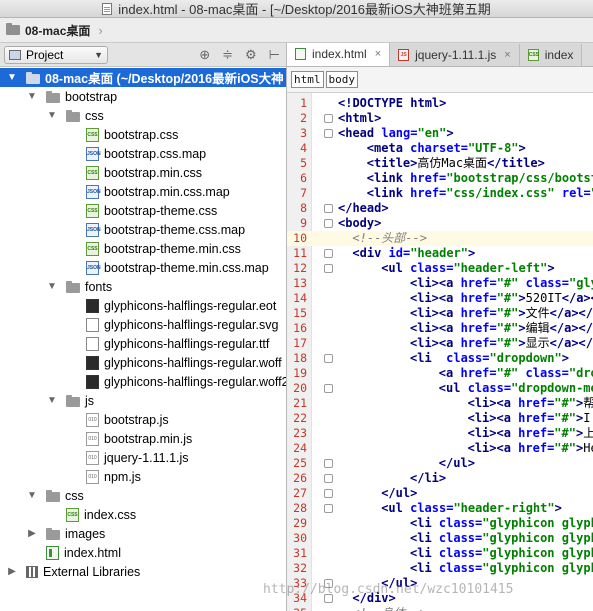  What do you see at coordinates (143, 533) in the screenshot?
I see `tree-item: ▶ images` at bounding box center [143, 533].